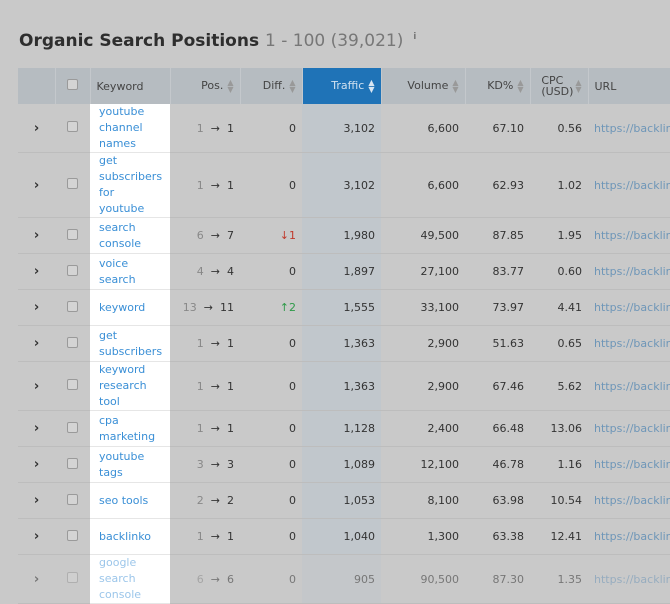 The width and height of the screenshot is (670, 604). What do you see at coordinates (130, 464) in the screenshot?
I see `keyword-link: youtube tags` at bounding box center [130, 464].